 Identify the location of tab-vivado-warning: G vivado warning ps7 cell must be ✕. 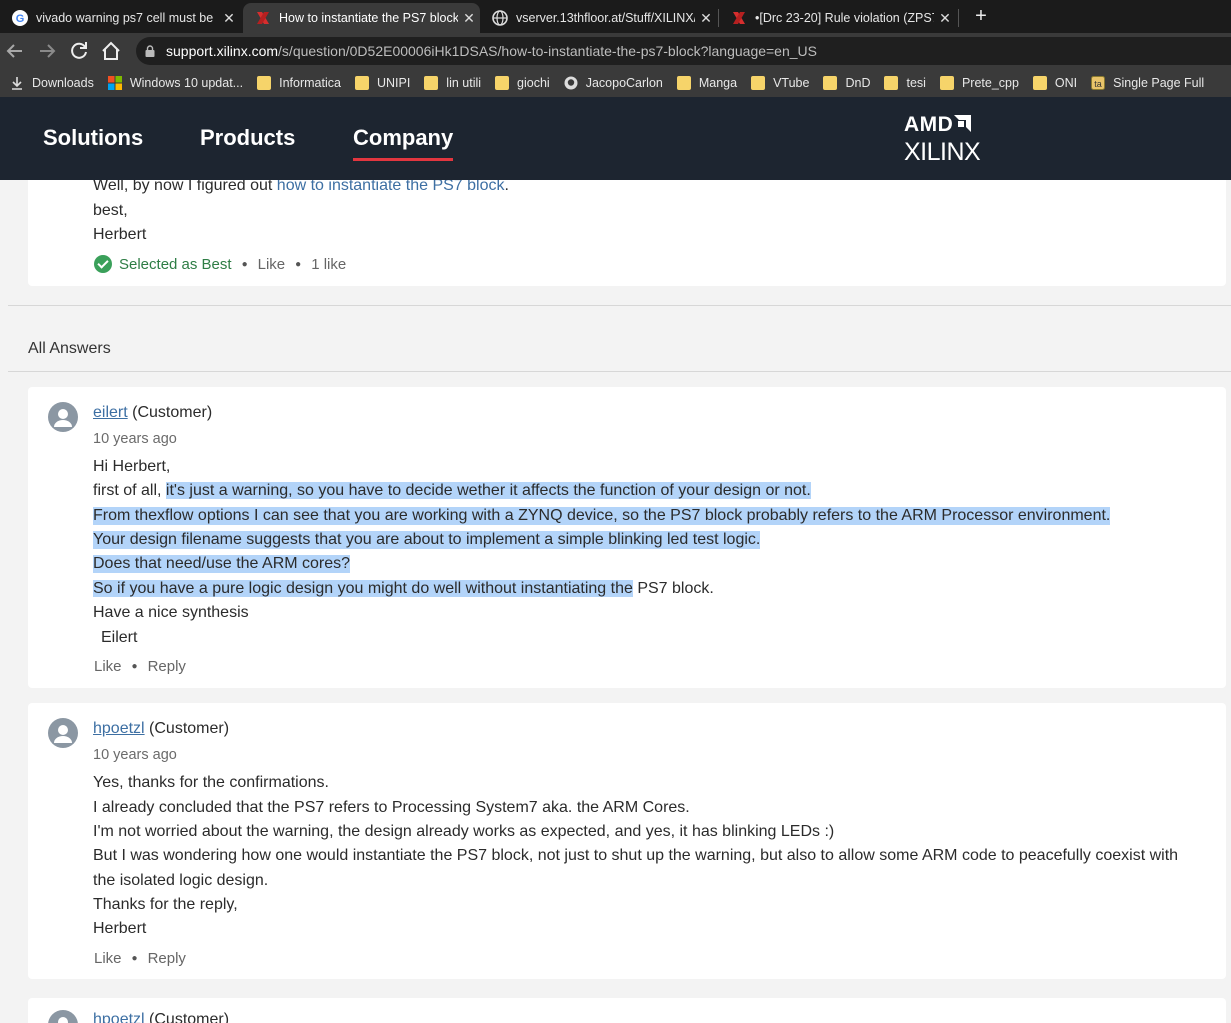
(120, 18).